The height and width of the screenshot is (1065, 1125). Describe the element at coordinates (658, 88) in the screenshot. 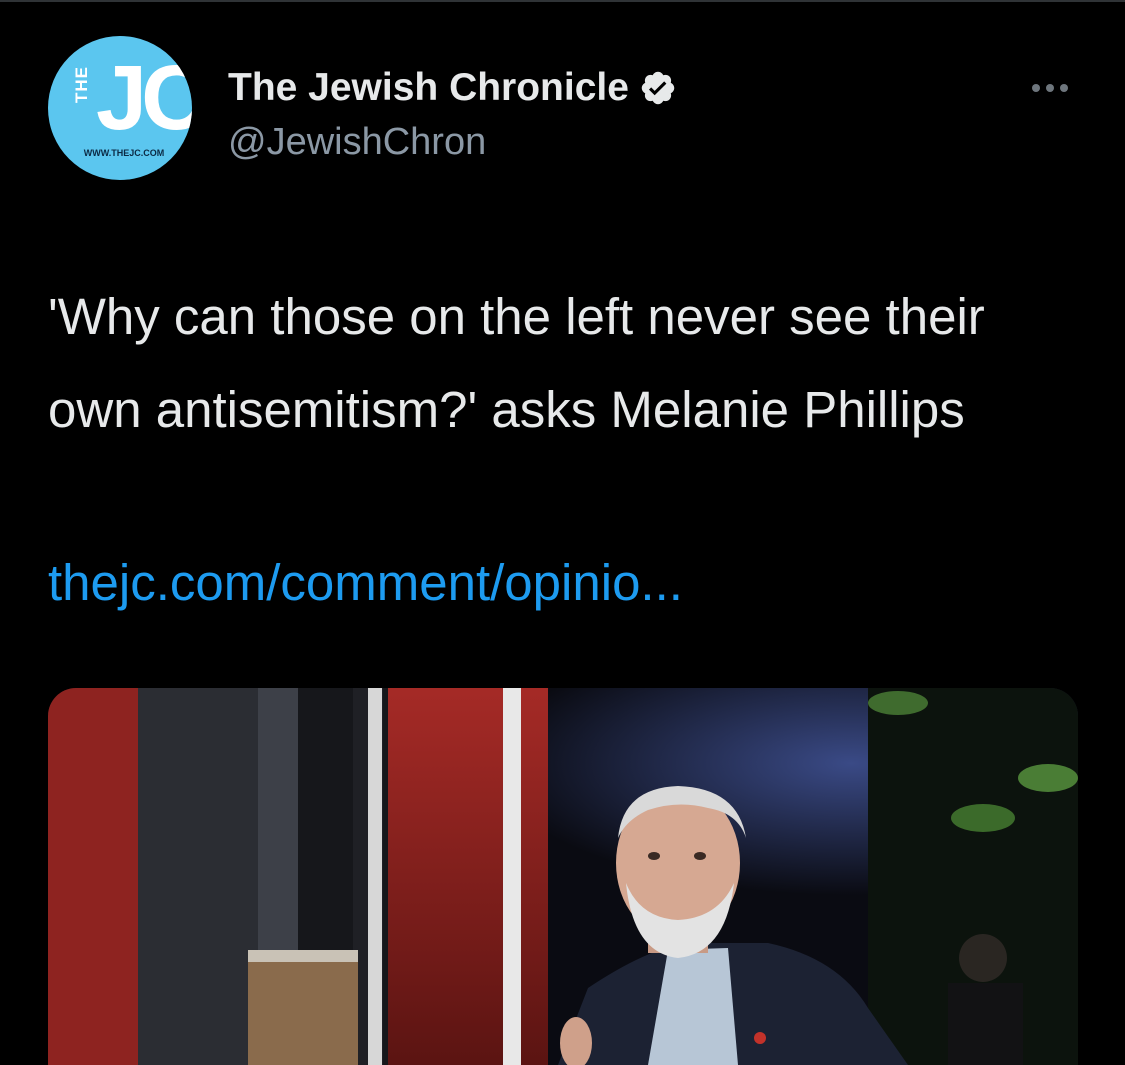

I see `verified-badge-icon` at that location.